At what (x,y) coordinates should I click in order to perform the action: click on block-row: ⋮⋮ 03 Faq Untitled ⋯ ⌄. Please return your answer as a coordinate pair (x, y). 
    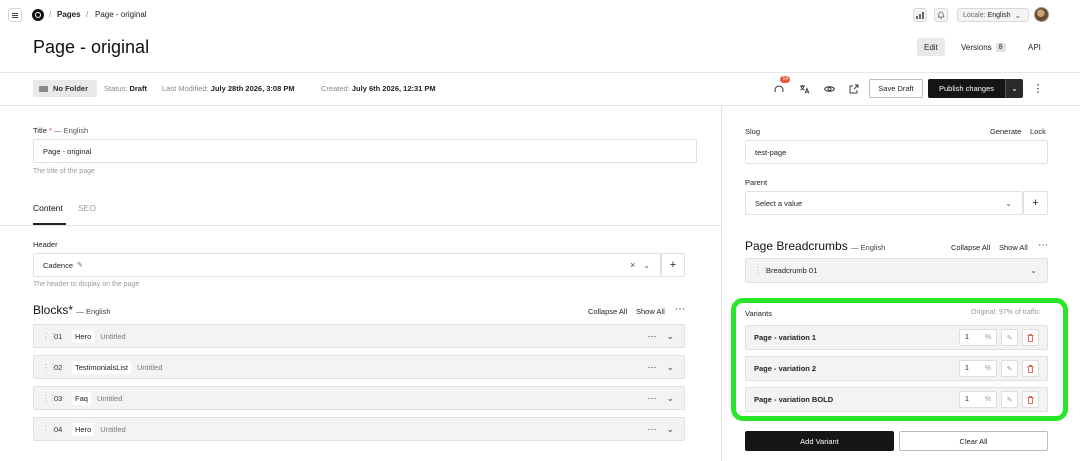
    Looking at the image, I should click on (359, 398).